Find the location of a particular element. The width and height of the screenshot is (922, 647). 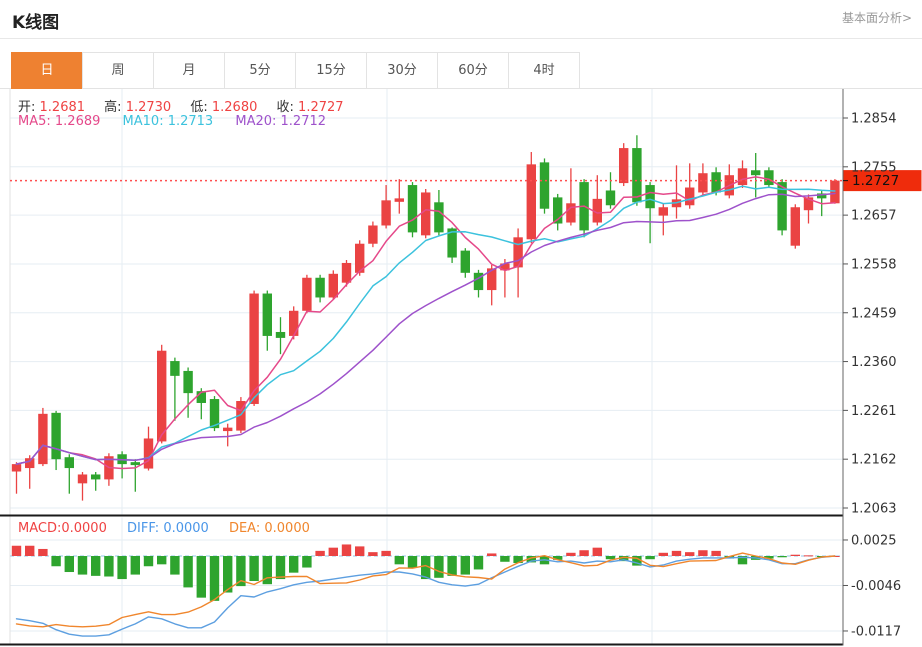

diff-value: 0.0000 is located at coordinates (186, 528).